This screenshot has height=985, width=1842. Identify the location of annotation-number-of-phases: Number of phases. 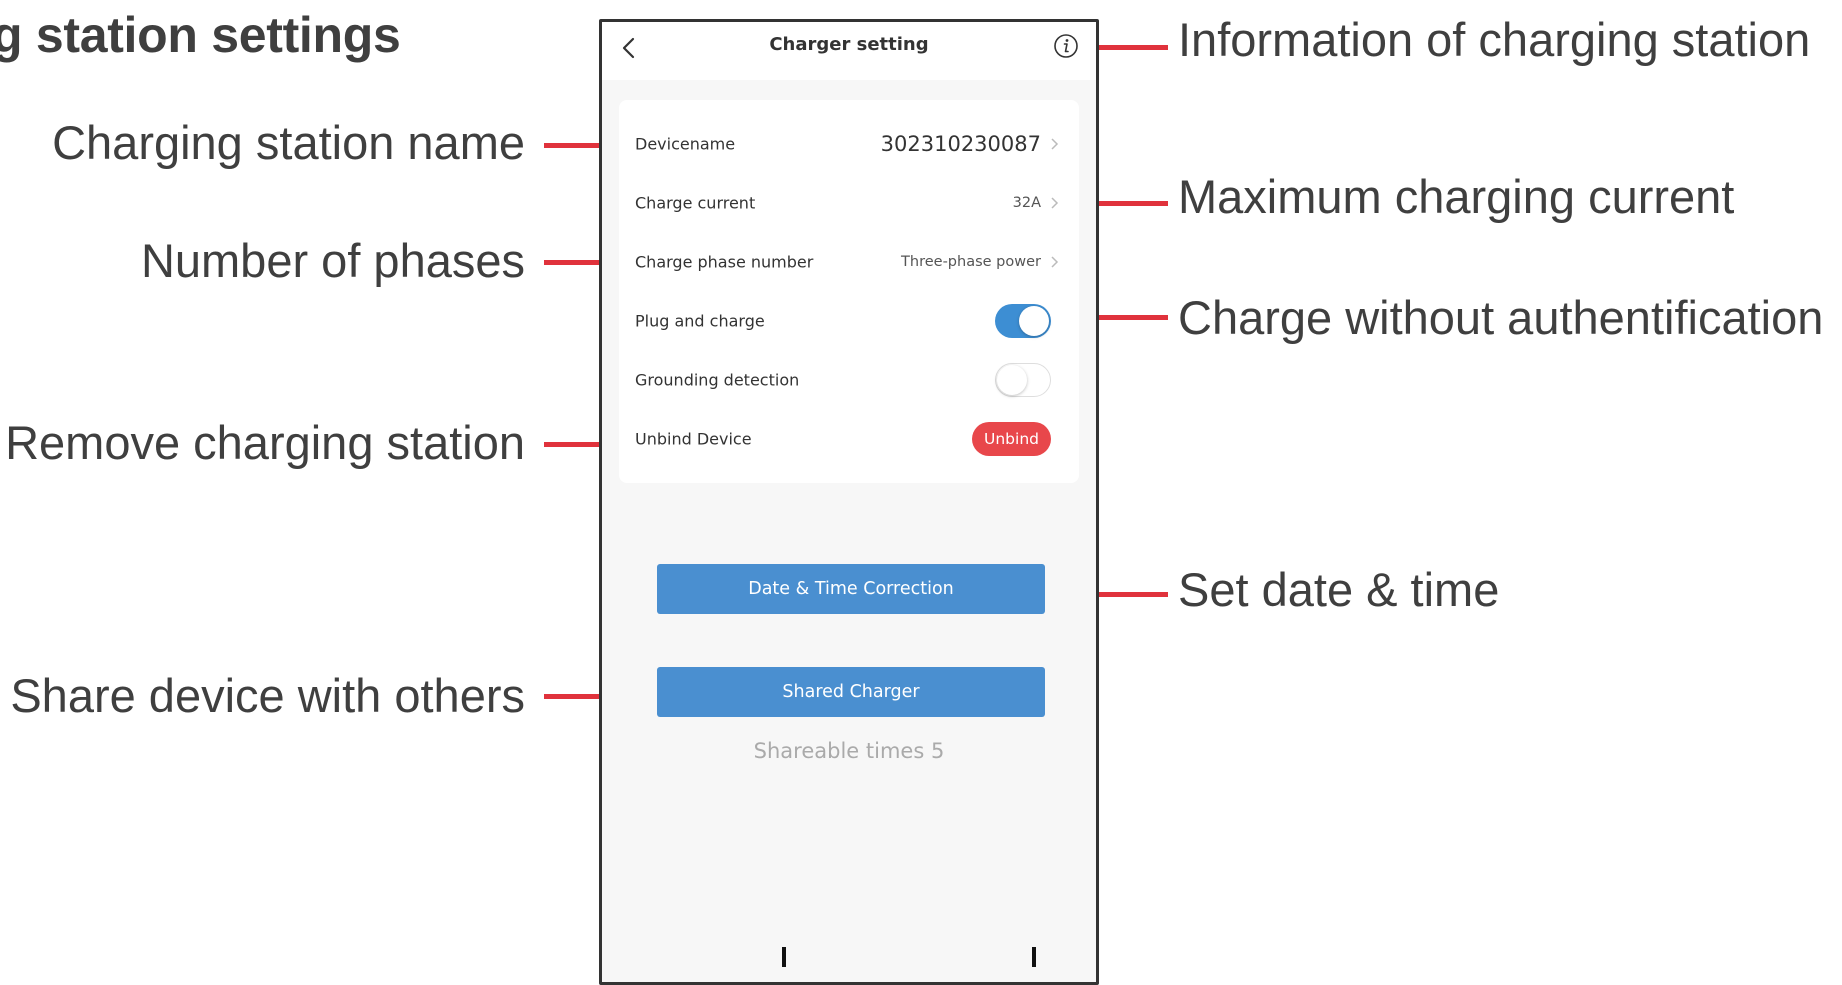
(332, 260).